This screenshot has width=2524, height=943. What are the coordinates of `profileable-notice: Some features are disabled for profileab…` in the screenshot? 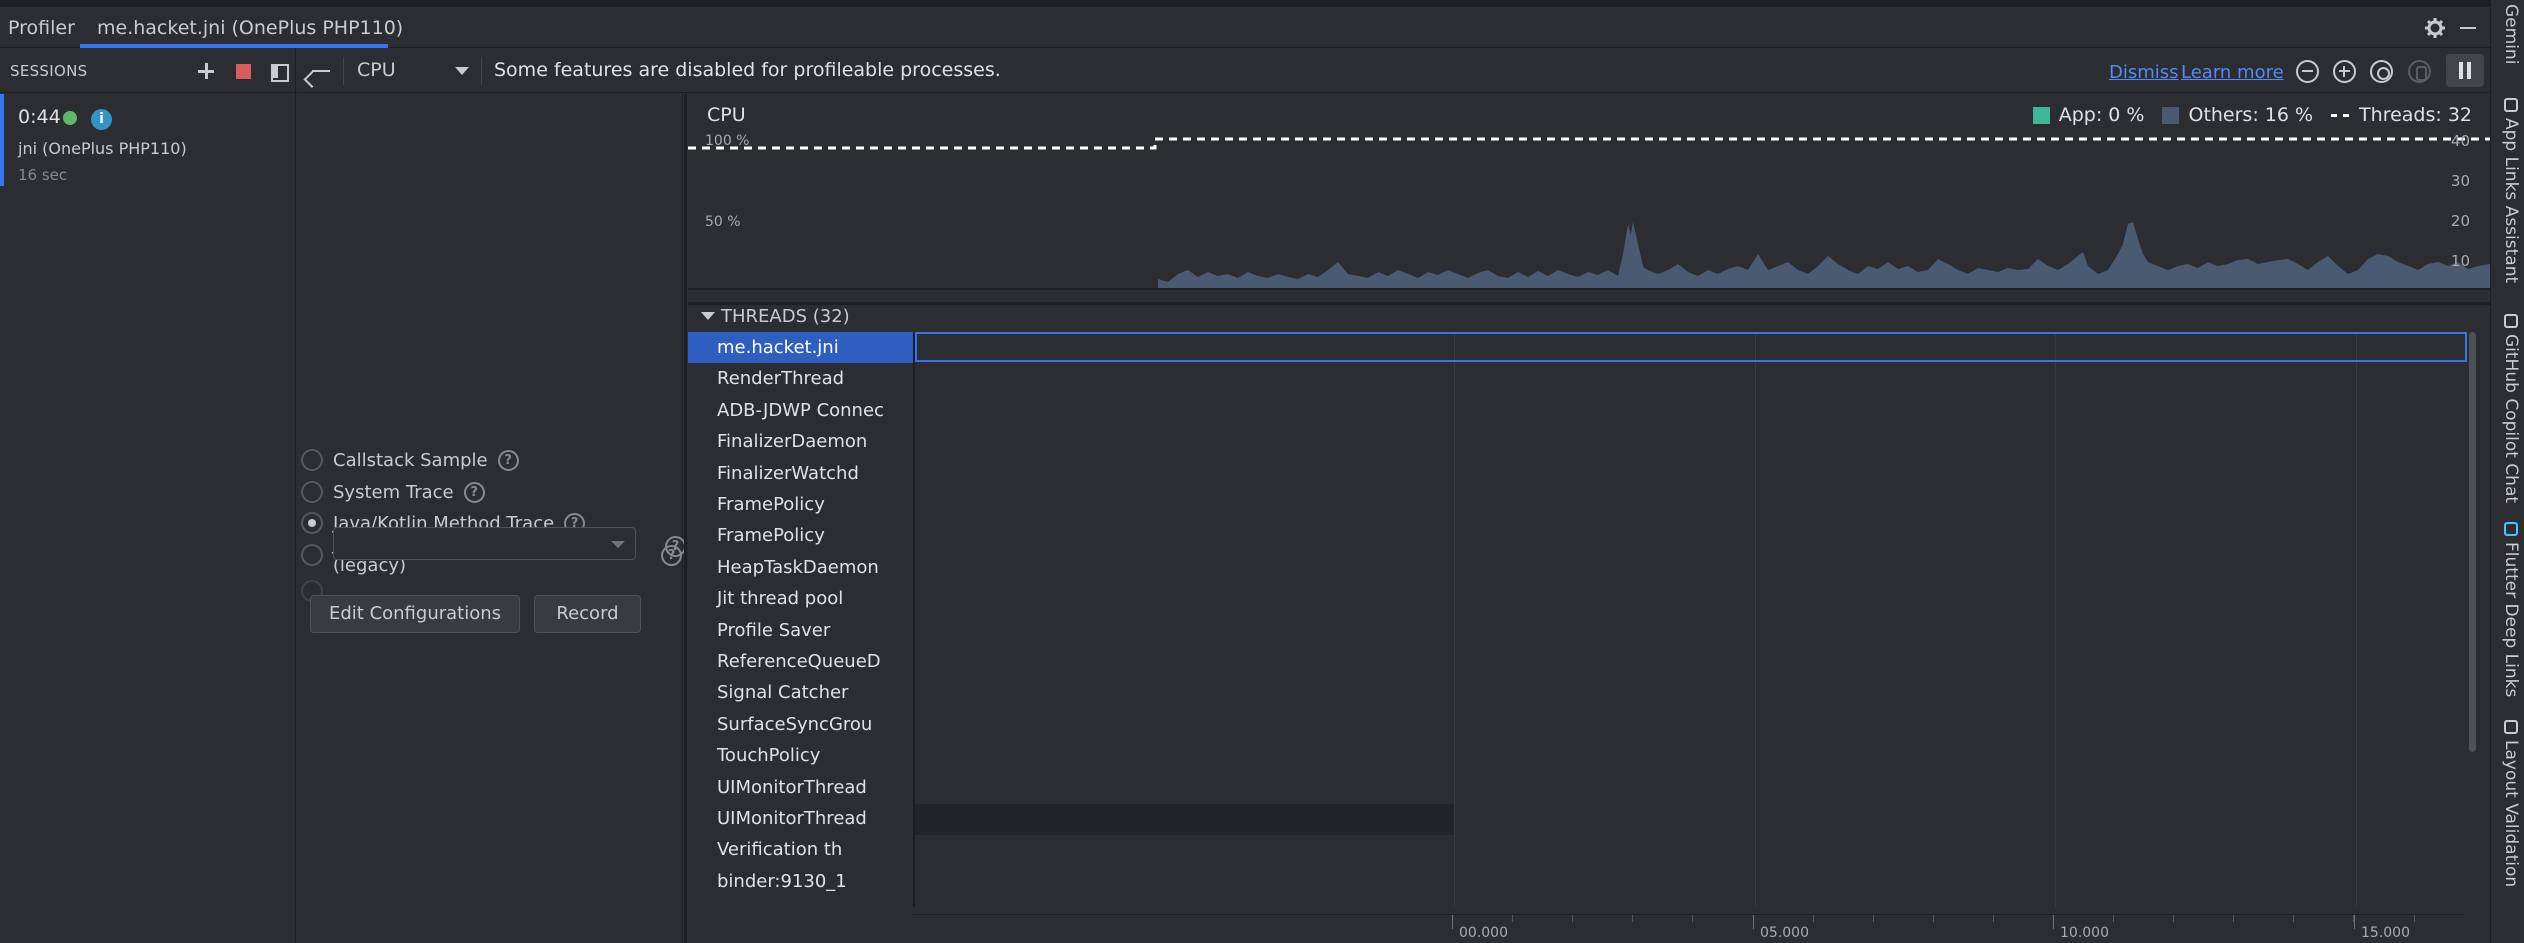 It's located at (747, 70).